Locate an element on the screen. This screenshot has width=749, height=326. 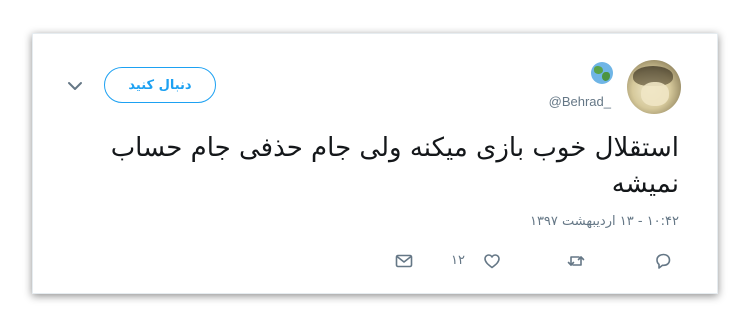
chevron-down-icon is located at coordinates (75, 86).